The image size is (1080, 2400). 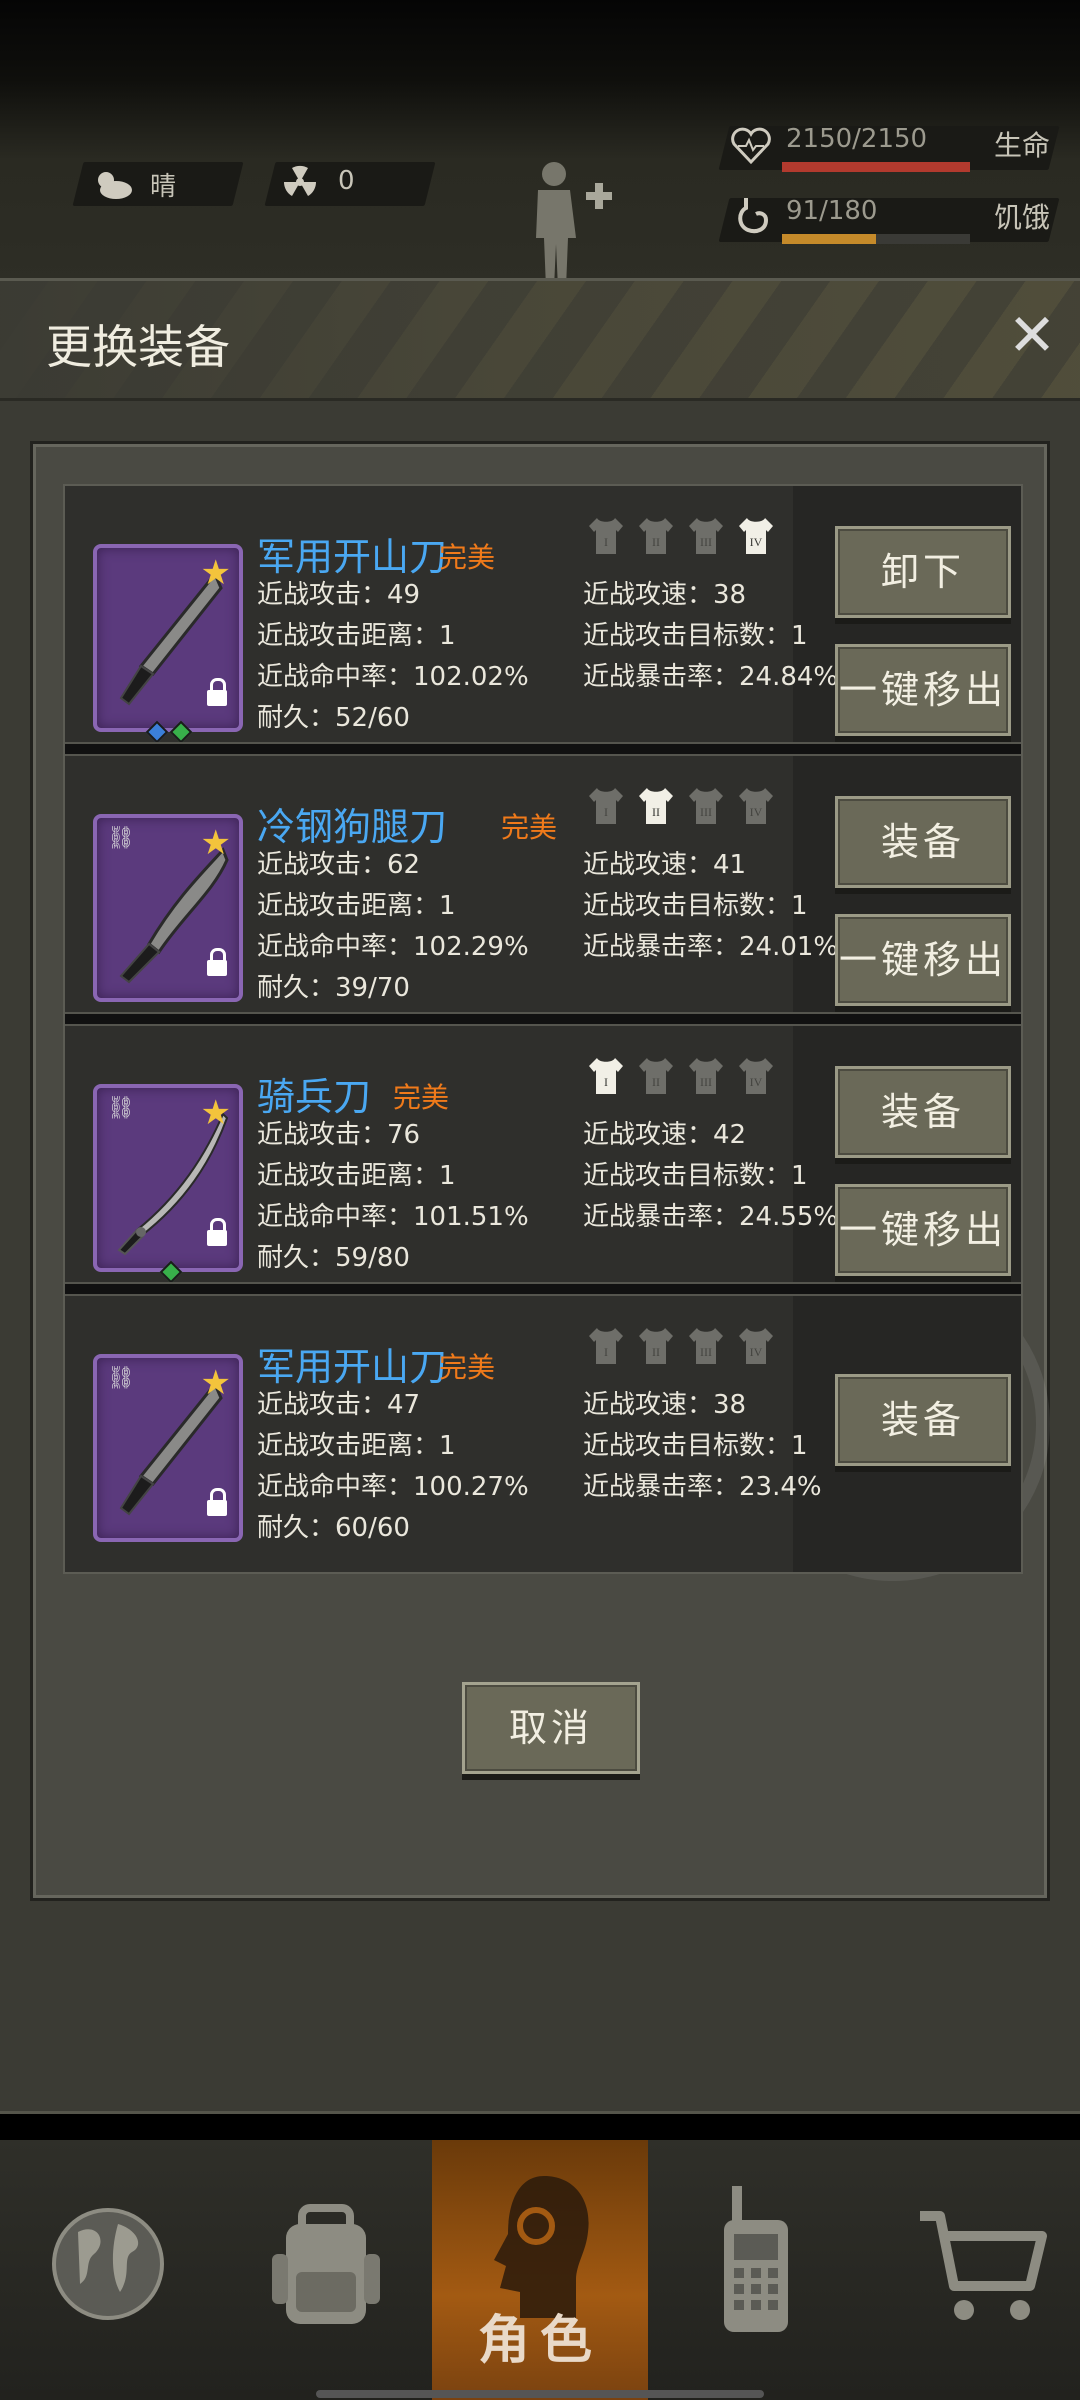 I want to click on body-figure-icon, so click(x=570, y=223).